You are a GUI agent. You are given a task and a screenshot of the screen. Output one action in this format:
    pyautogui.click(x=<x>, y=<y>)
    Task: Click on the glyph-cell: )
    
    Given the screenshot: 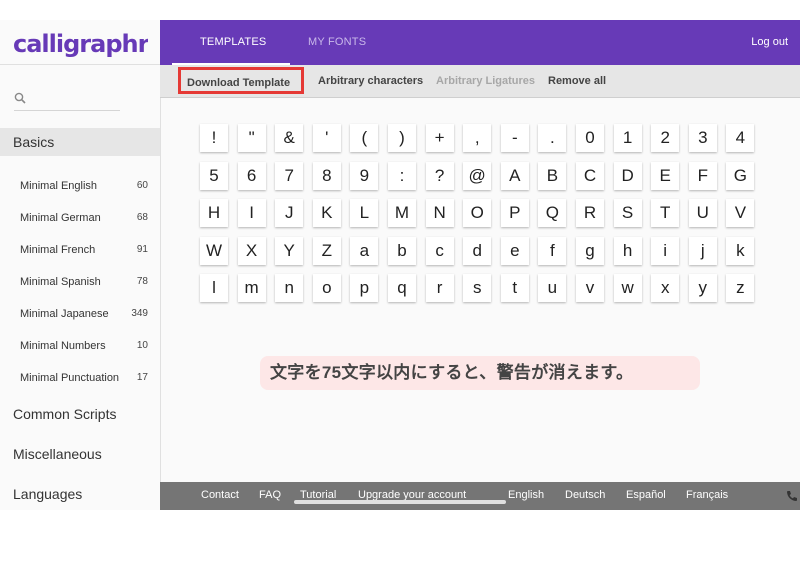 What is the action you would take?
    pyautogui.click(x=402, y=138)
    